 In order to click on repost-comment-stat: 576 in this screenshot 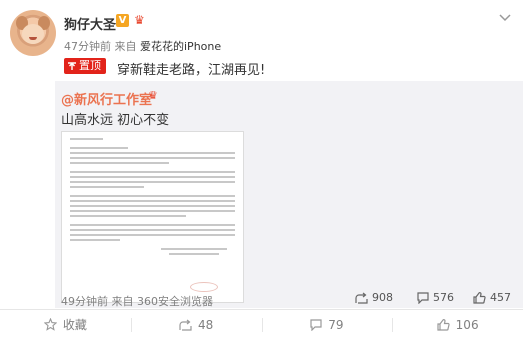, I will do `click(435, 297)`.